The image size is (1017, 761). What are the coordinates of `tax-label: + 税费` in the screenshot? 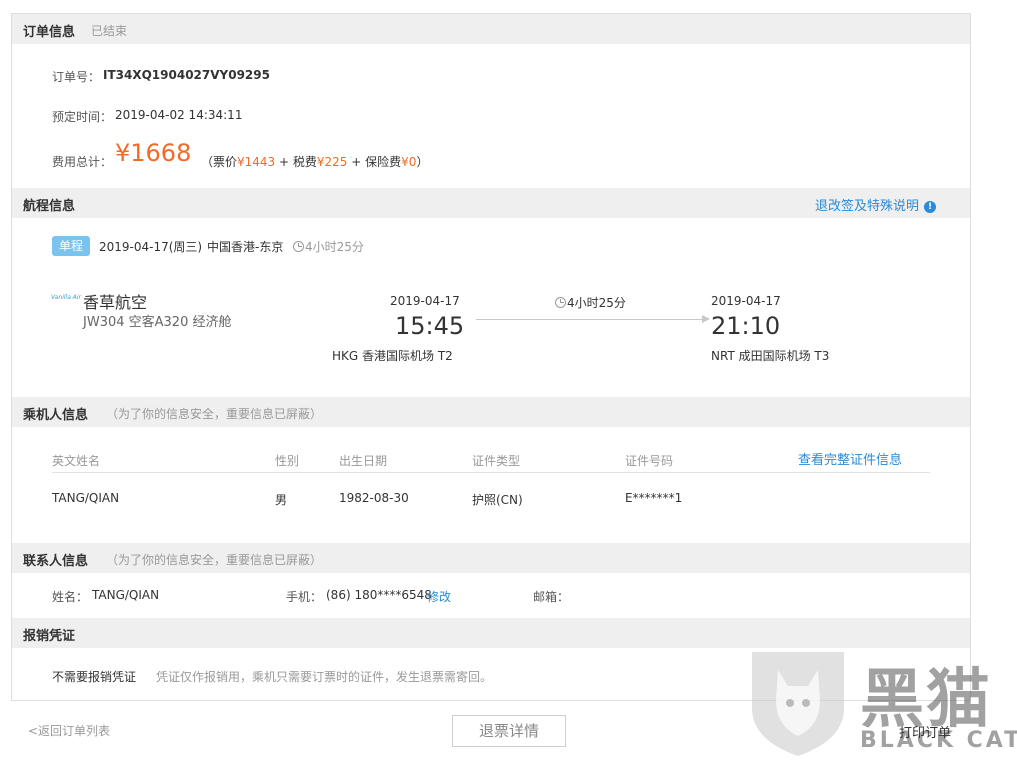 It's located at (298, 162).